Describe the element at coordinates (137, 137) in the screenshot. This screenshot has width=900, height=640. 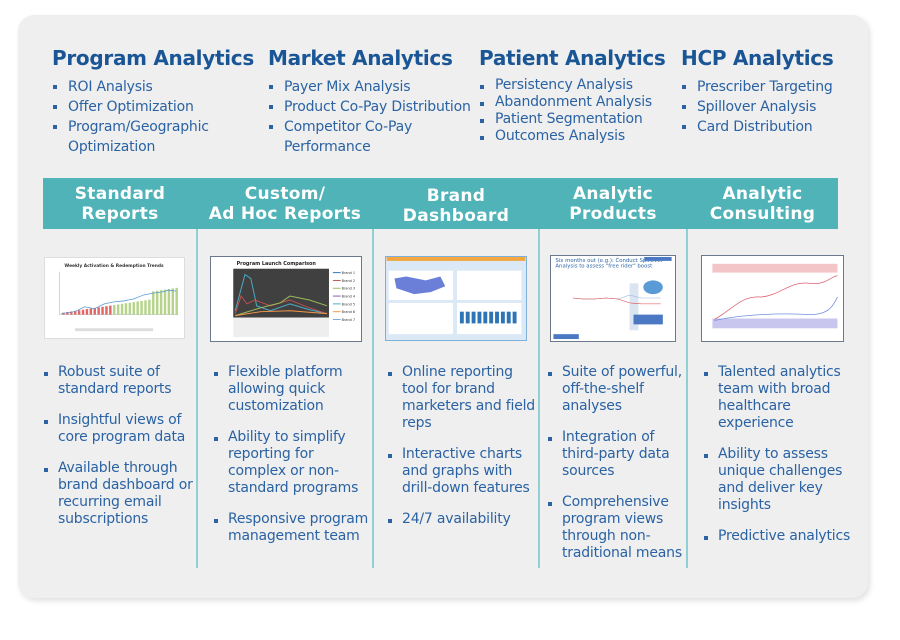
I see `list-item: Program/Geographic Optimization` at that location.